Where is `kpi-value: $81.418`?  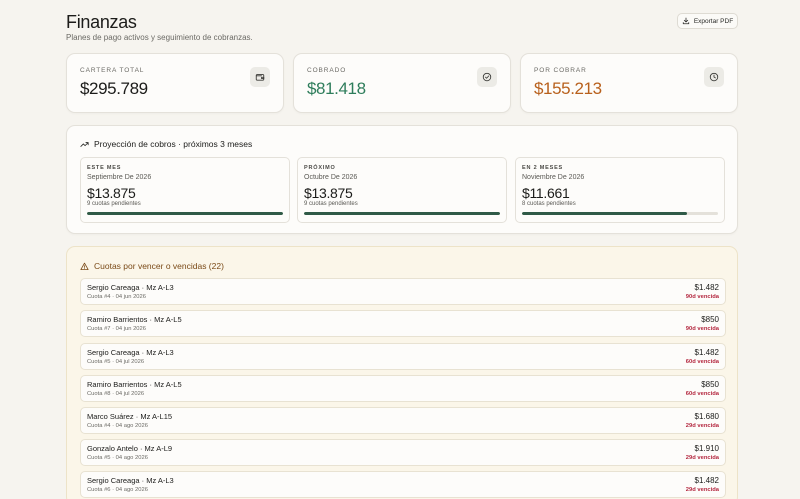 kpi-value: $81.418 is located at coordinates (336, 88).